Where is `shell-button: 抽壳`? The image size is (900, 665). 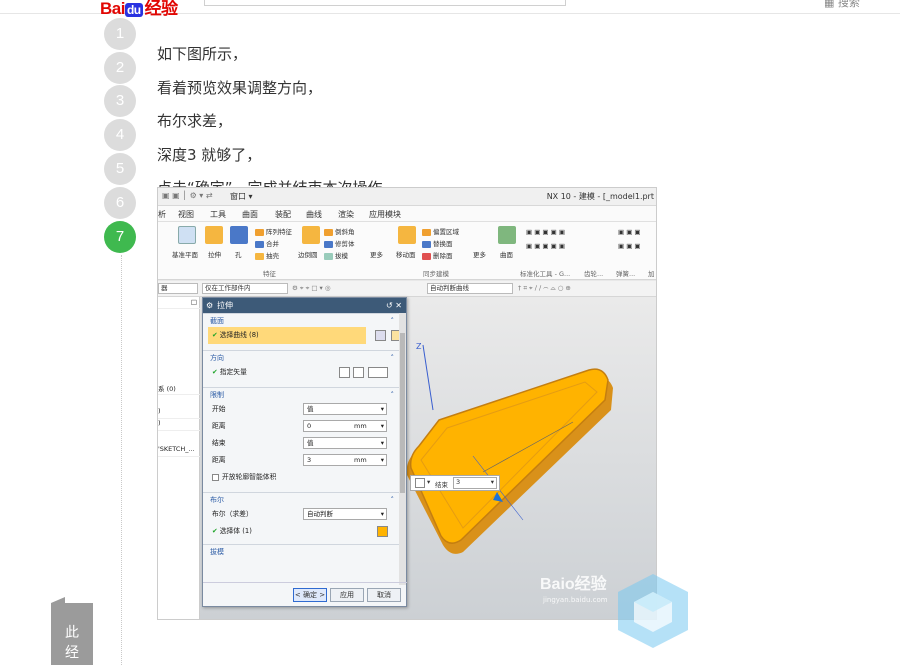
shell-button: 抽壳 is located at coordinates (267, 255).